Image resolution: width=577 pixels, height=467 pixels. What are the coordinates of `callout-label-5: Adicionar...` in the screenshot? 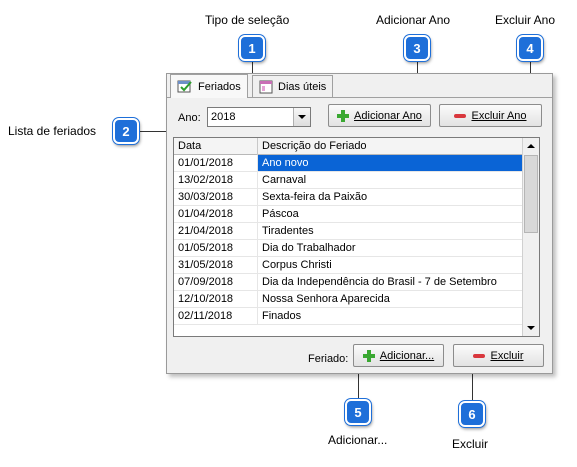 It's located at (358, 440).